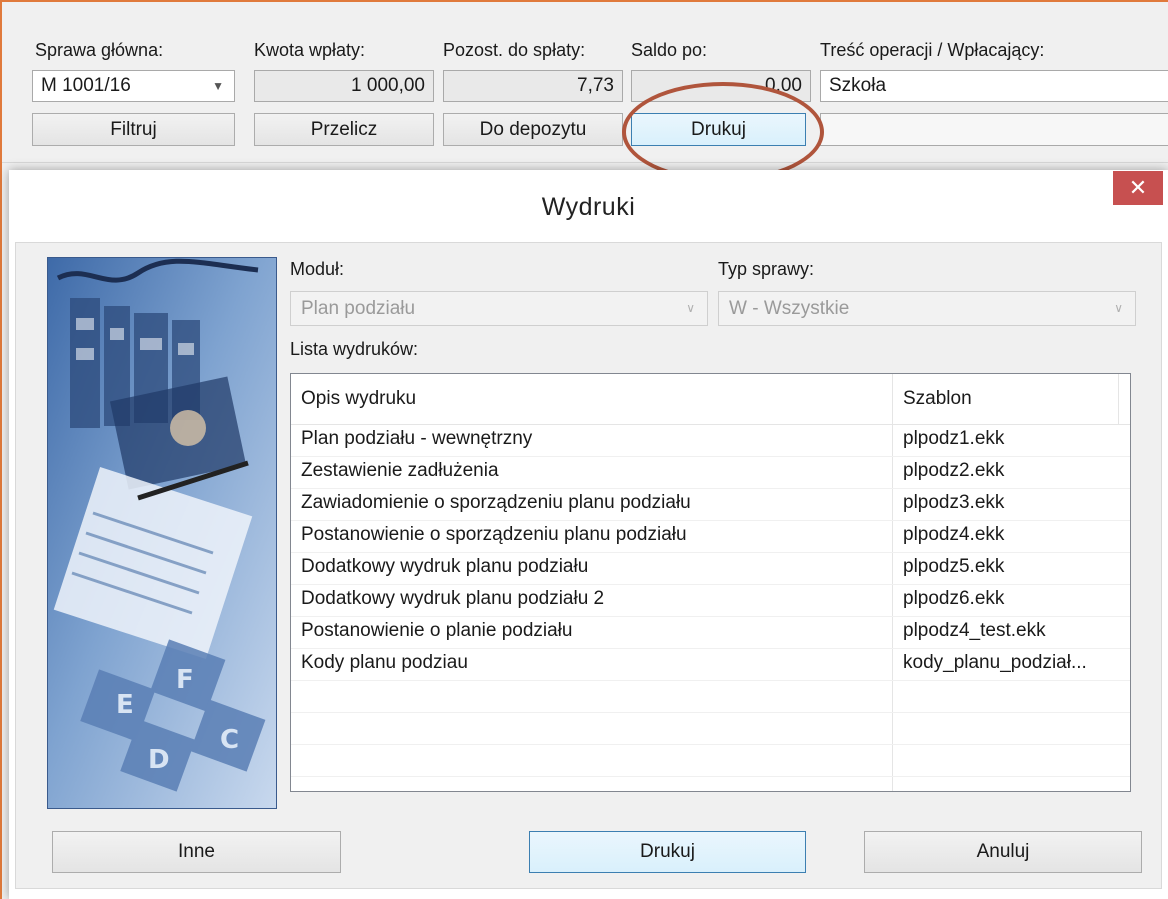 Image resolution: width=1168 pixels, height=899 pixels. I want to click on divider, so click(585, 162).